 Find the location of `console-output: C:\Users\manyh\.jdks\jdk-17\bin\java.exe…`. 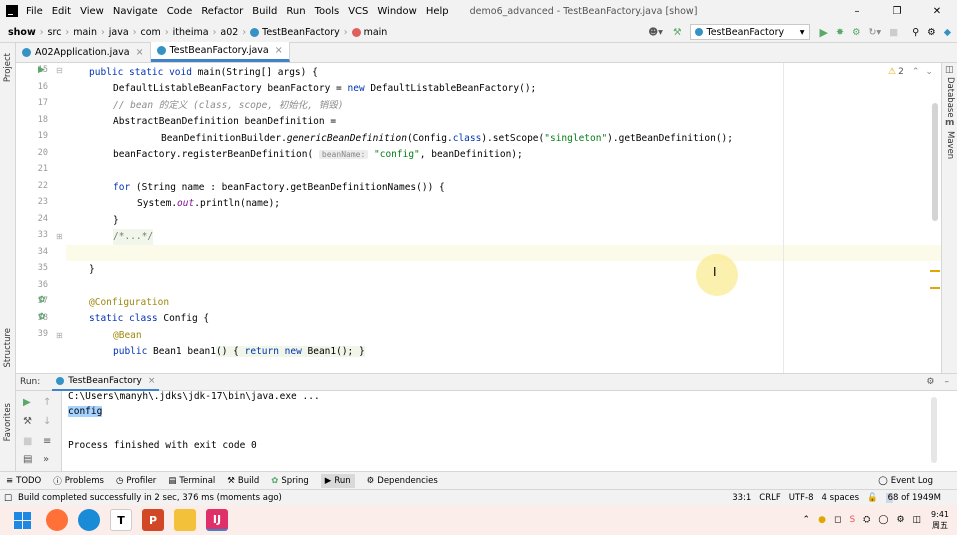

console-output: C:\Users\manyh\.jdks\jdk-17\bin\java.exe… is located at coordinates (501, 431).